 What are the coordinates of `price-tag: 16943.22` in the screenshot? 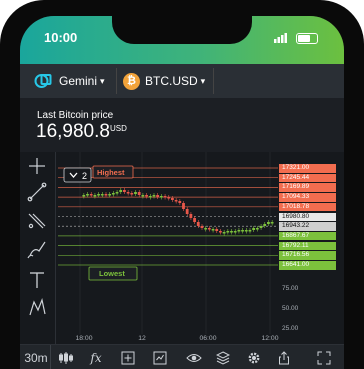 It's located at (307, 226).